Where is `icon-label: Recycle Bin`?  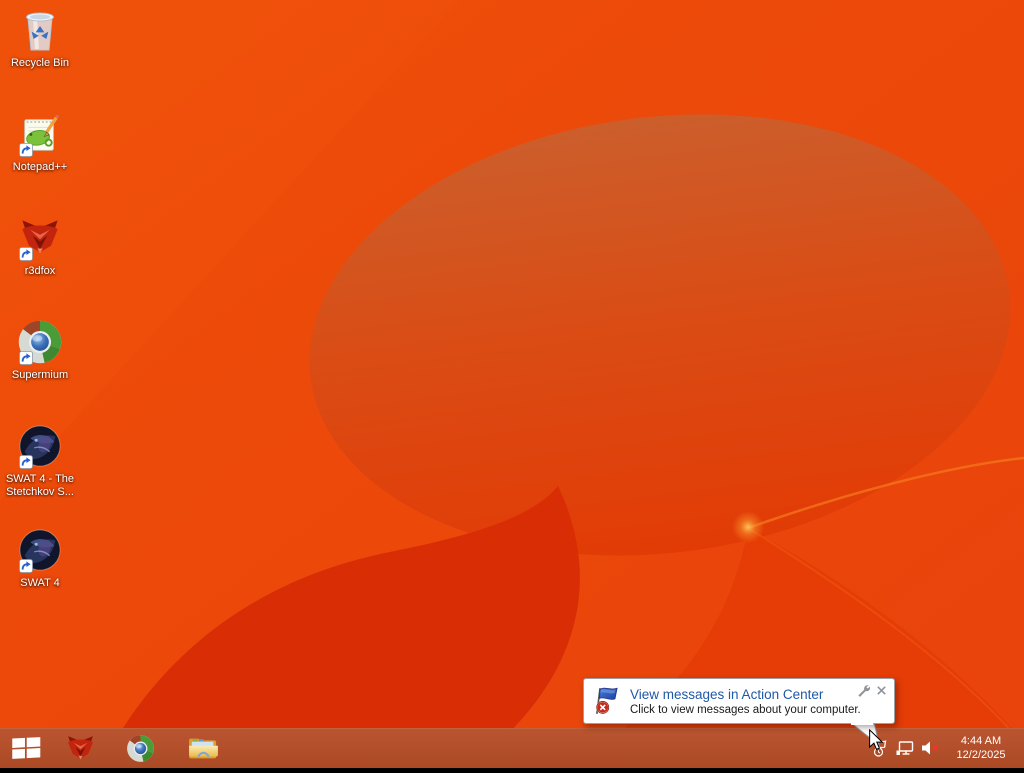
icon-label: Recycle Bin is located at coordinates (40, 63).